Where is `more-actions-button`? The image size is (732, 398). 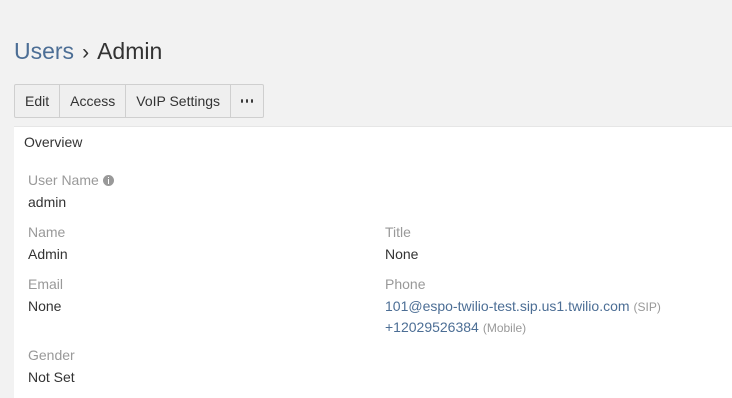
more-actions-button is located at coordinates (247, 101).